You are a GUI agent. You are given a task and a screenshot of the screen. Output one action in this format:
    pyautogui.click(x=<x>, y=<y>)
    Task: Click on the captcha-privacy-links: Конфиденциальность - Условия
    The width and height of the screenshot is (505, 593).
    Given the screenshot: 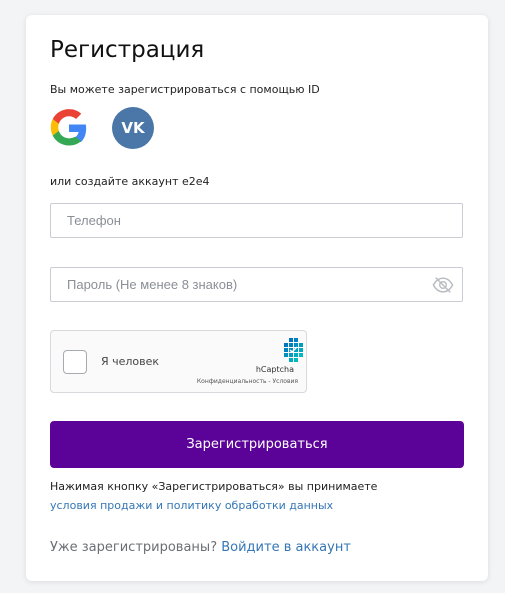 What is the action you would take?
    pyautogui.click(x=247, y=381)
    